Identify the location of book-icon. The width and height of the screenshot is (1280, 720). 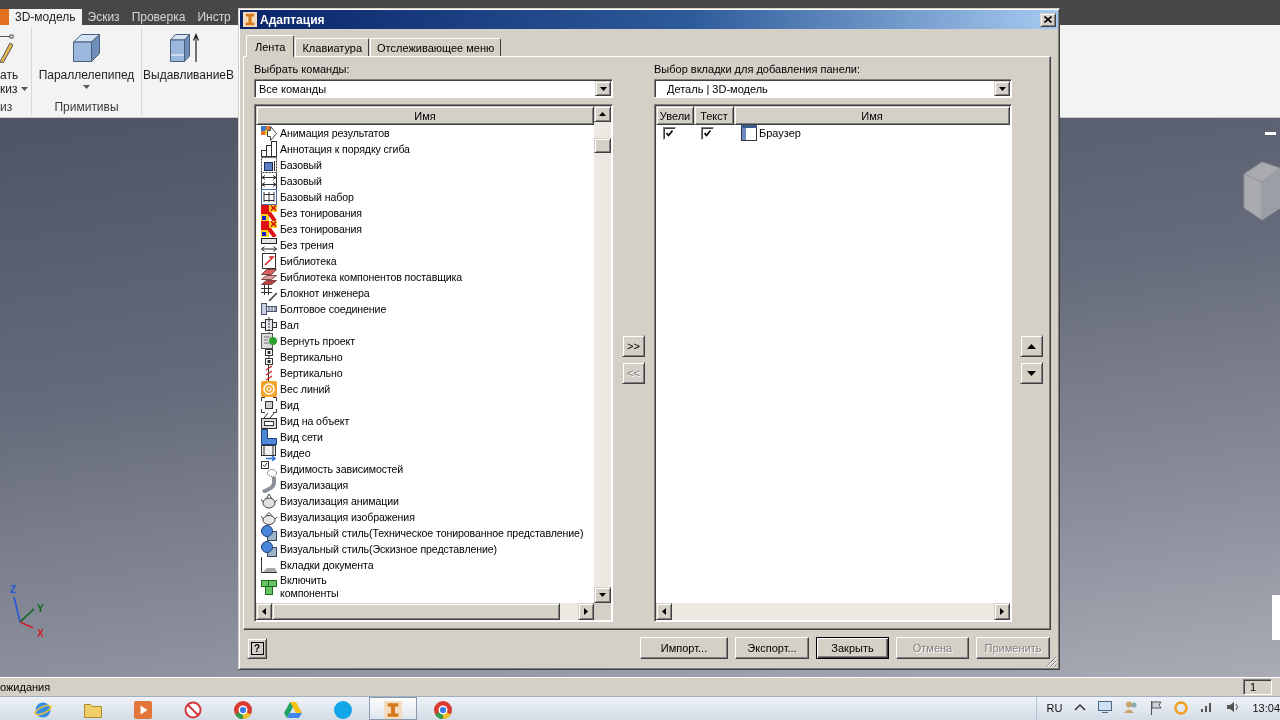
(269, 261).